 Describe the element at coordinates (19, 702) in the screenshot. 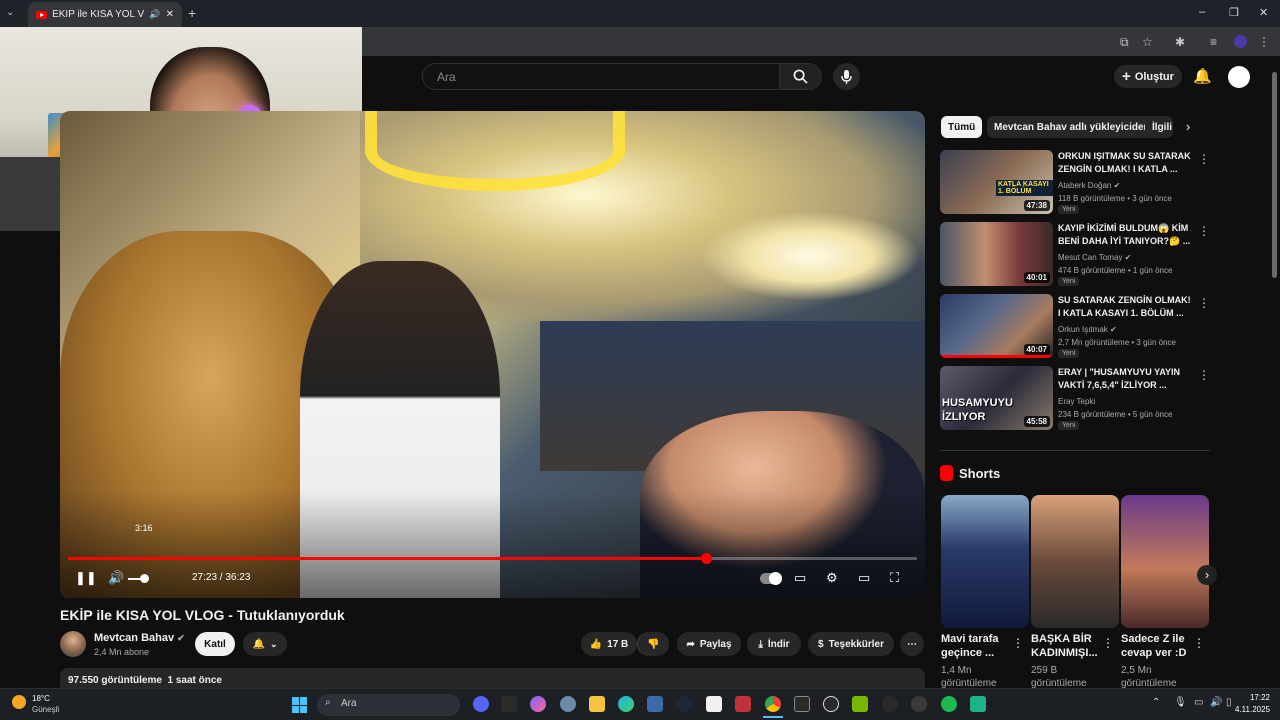

I see `weather-sun-icon` at that location.